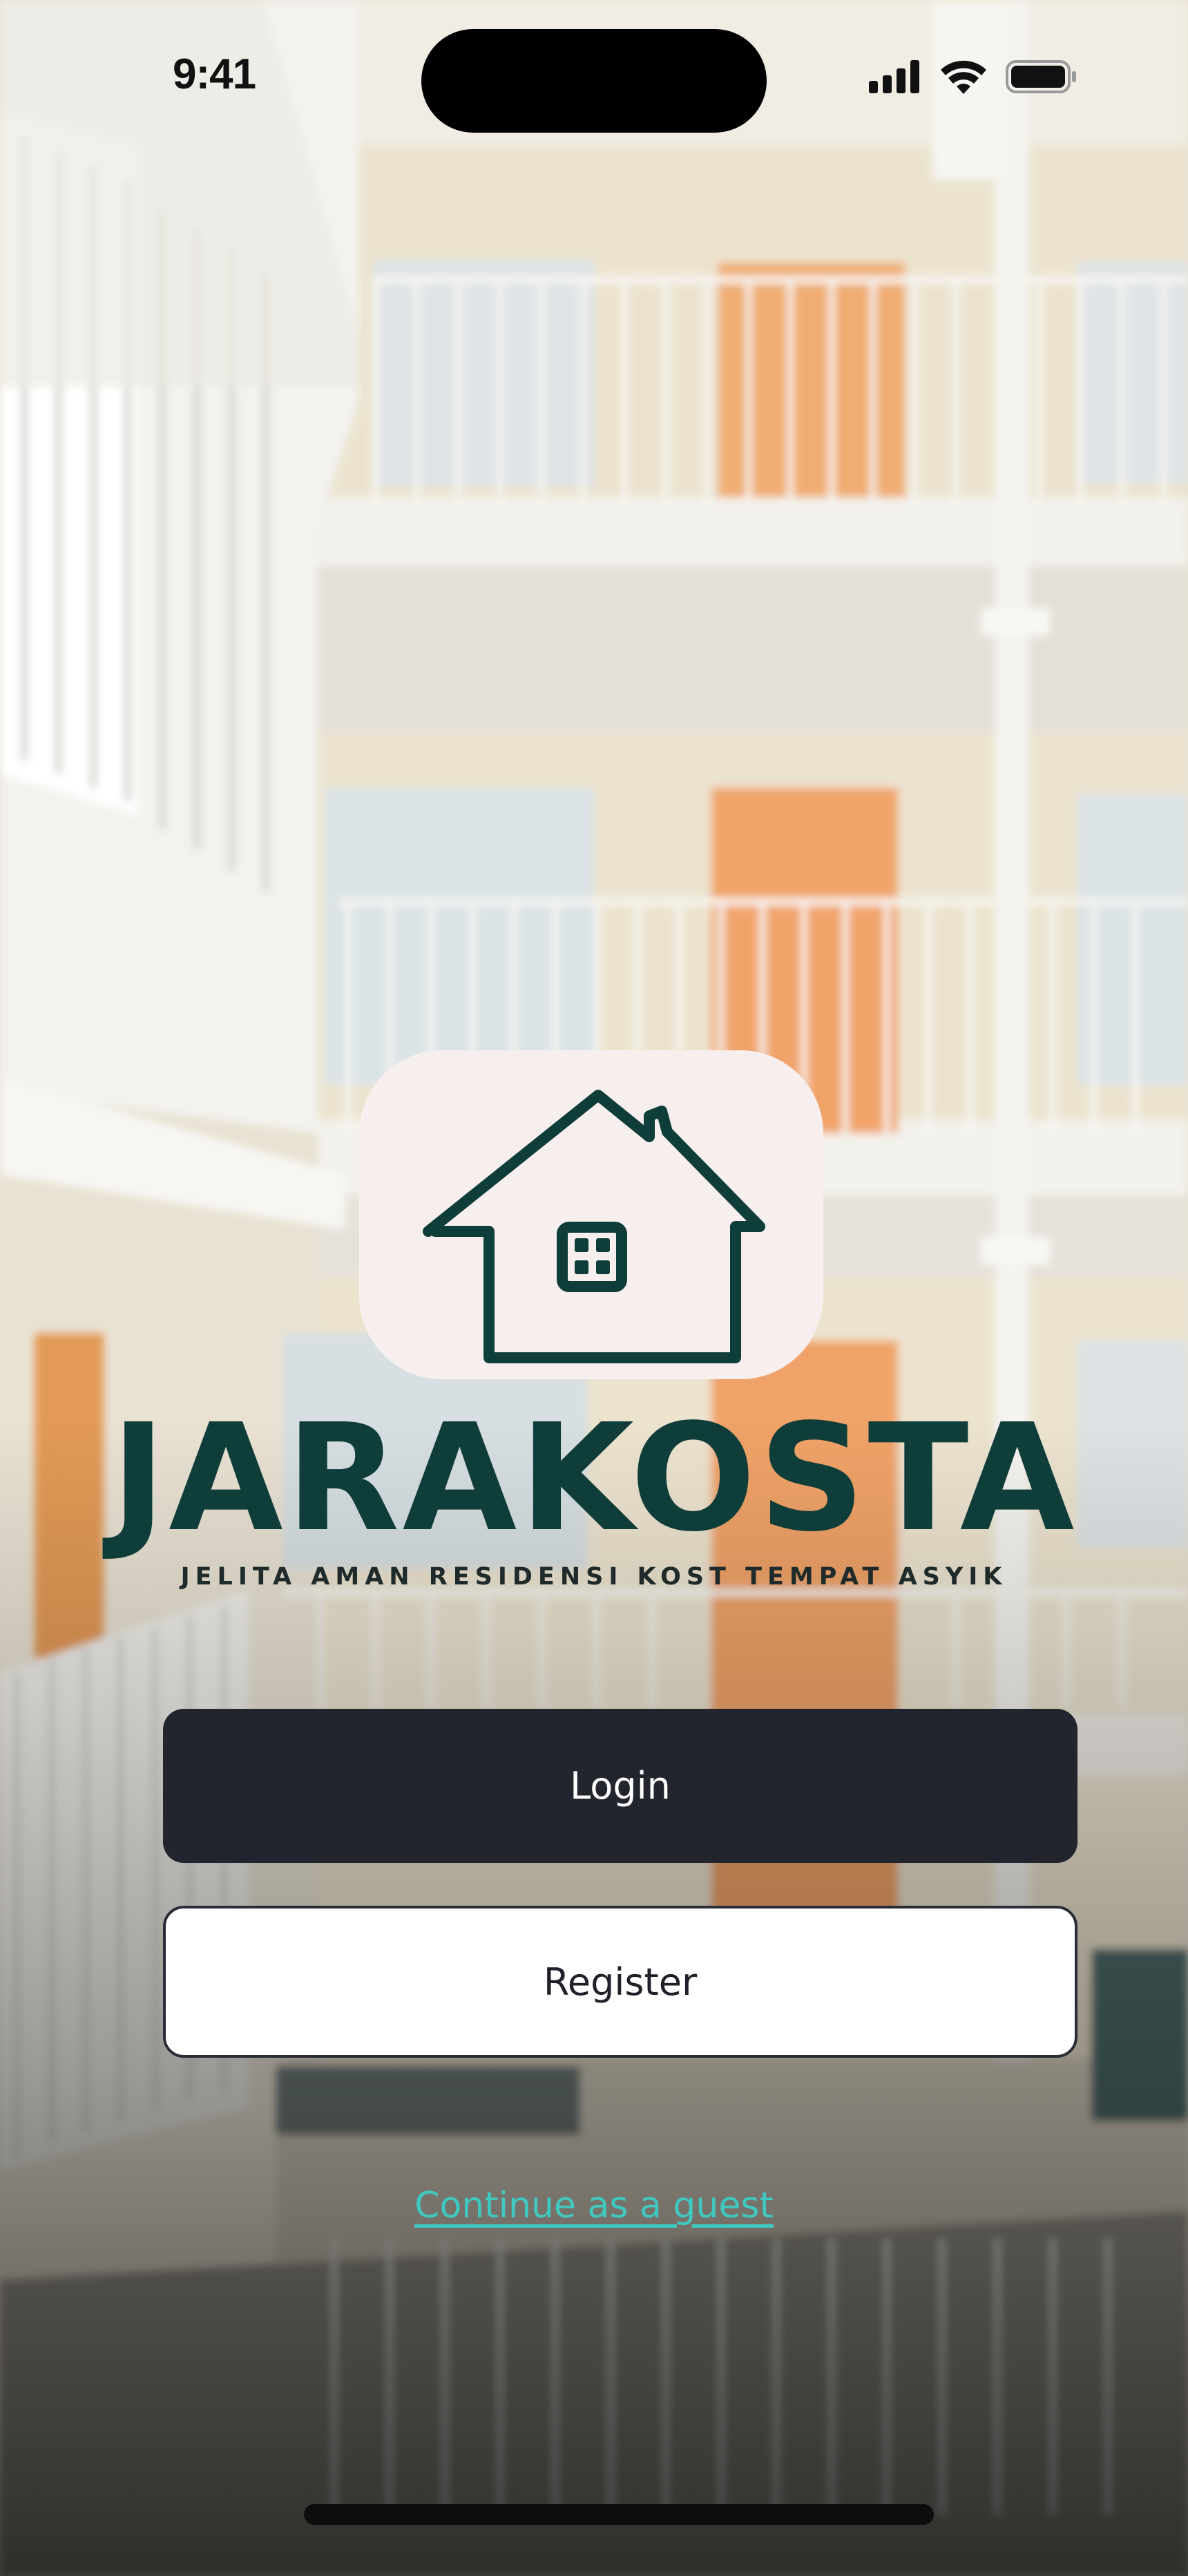 The image size is (1188, 2576). I want to click on app-logo, so click(591, 1214).